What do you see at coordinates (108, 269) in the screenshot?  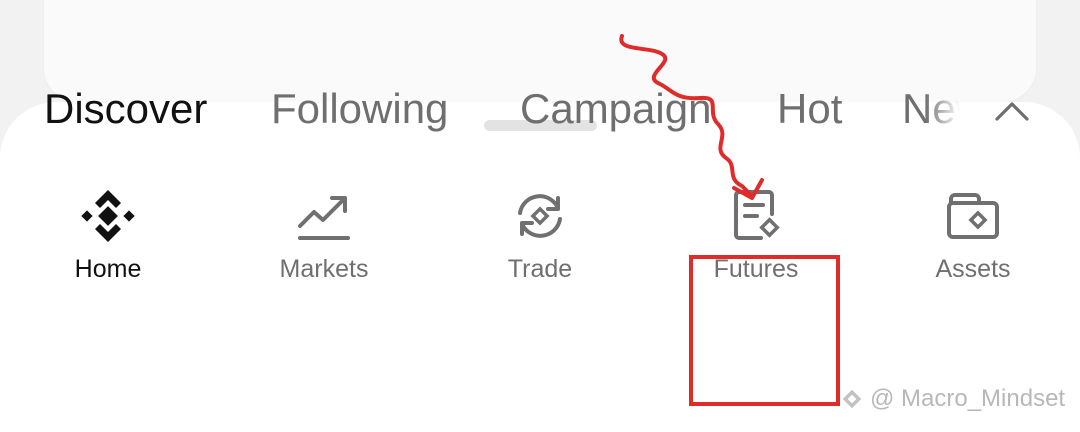 I see `nav-home-label: Home` at bounding box center [108, 269].